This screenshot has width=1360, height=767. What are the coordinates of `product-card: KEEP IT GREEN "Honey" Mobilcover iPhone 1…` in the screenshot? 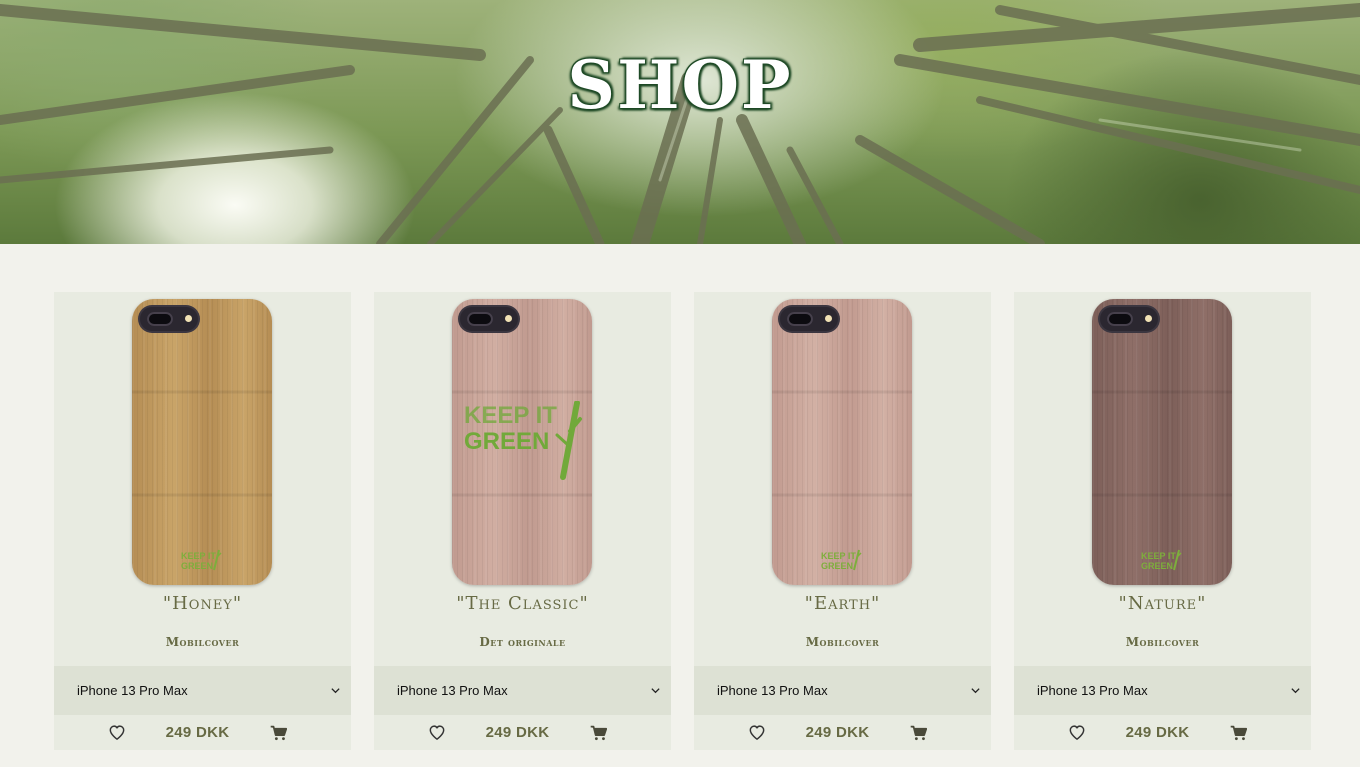 It's located at (202, 521).